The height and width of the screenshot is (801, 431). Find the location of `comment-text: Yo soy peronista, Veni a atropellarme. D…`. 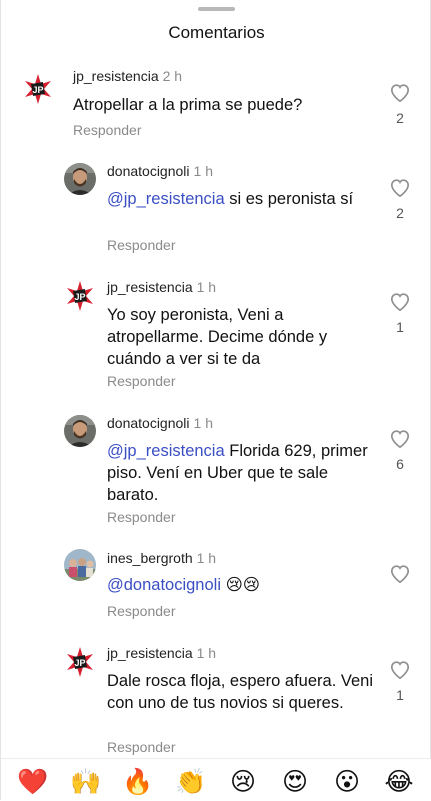

comment-text: Yo soy peronista, Veni a atropellarme. D… is located at coordinates (217, 337).